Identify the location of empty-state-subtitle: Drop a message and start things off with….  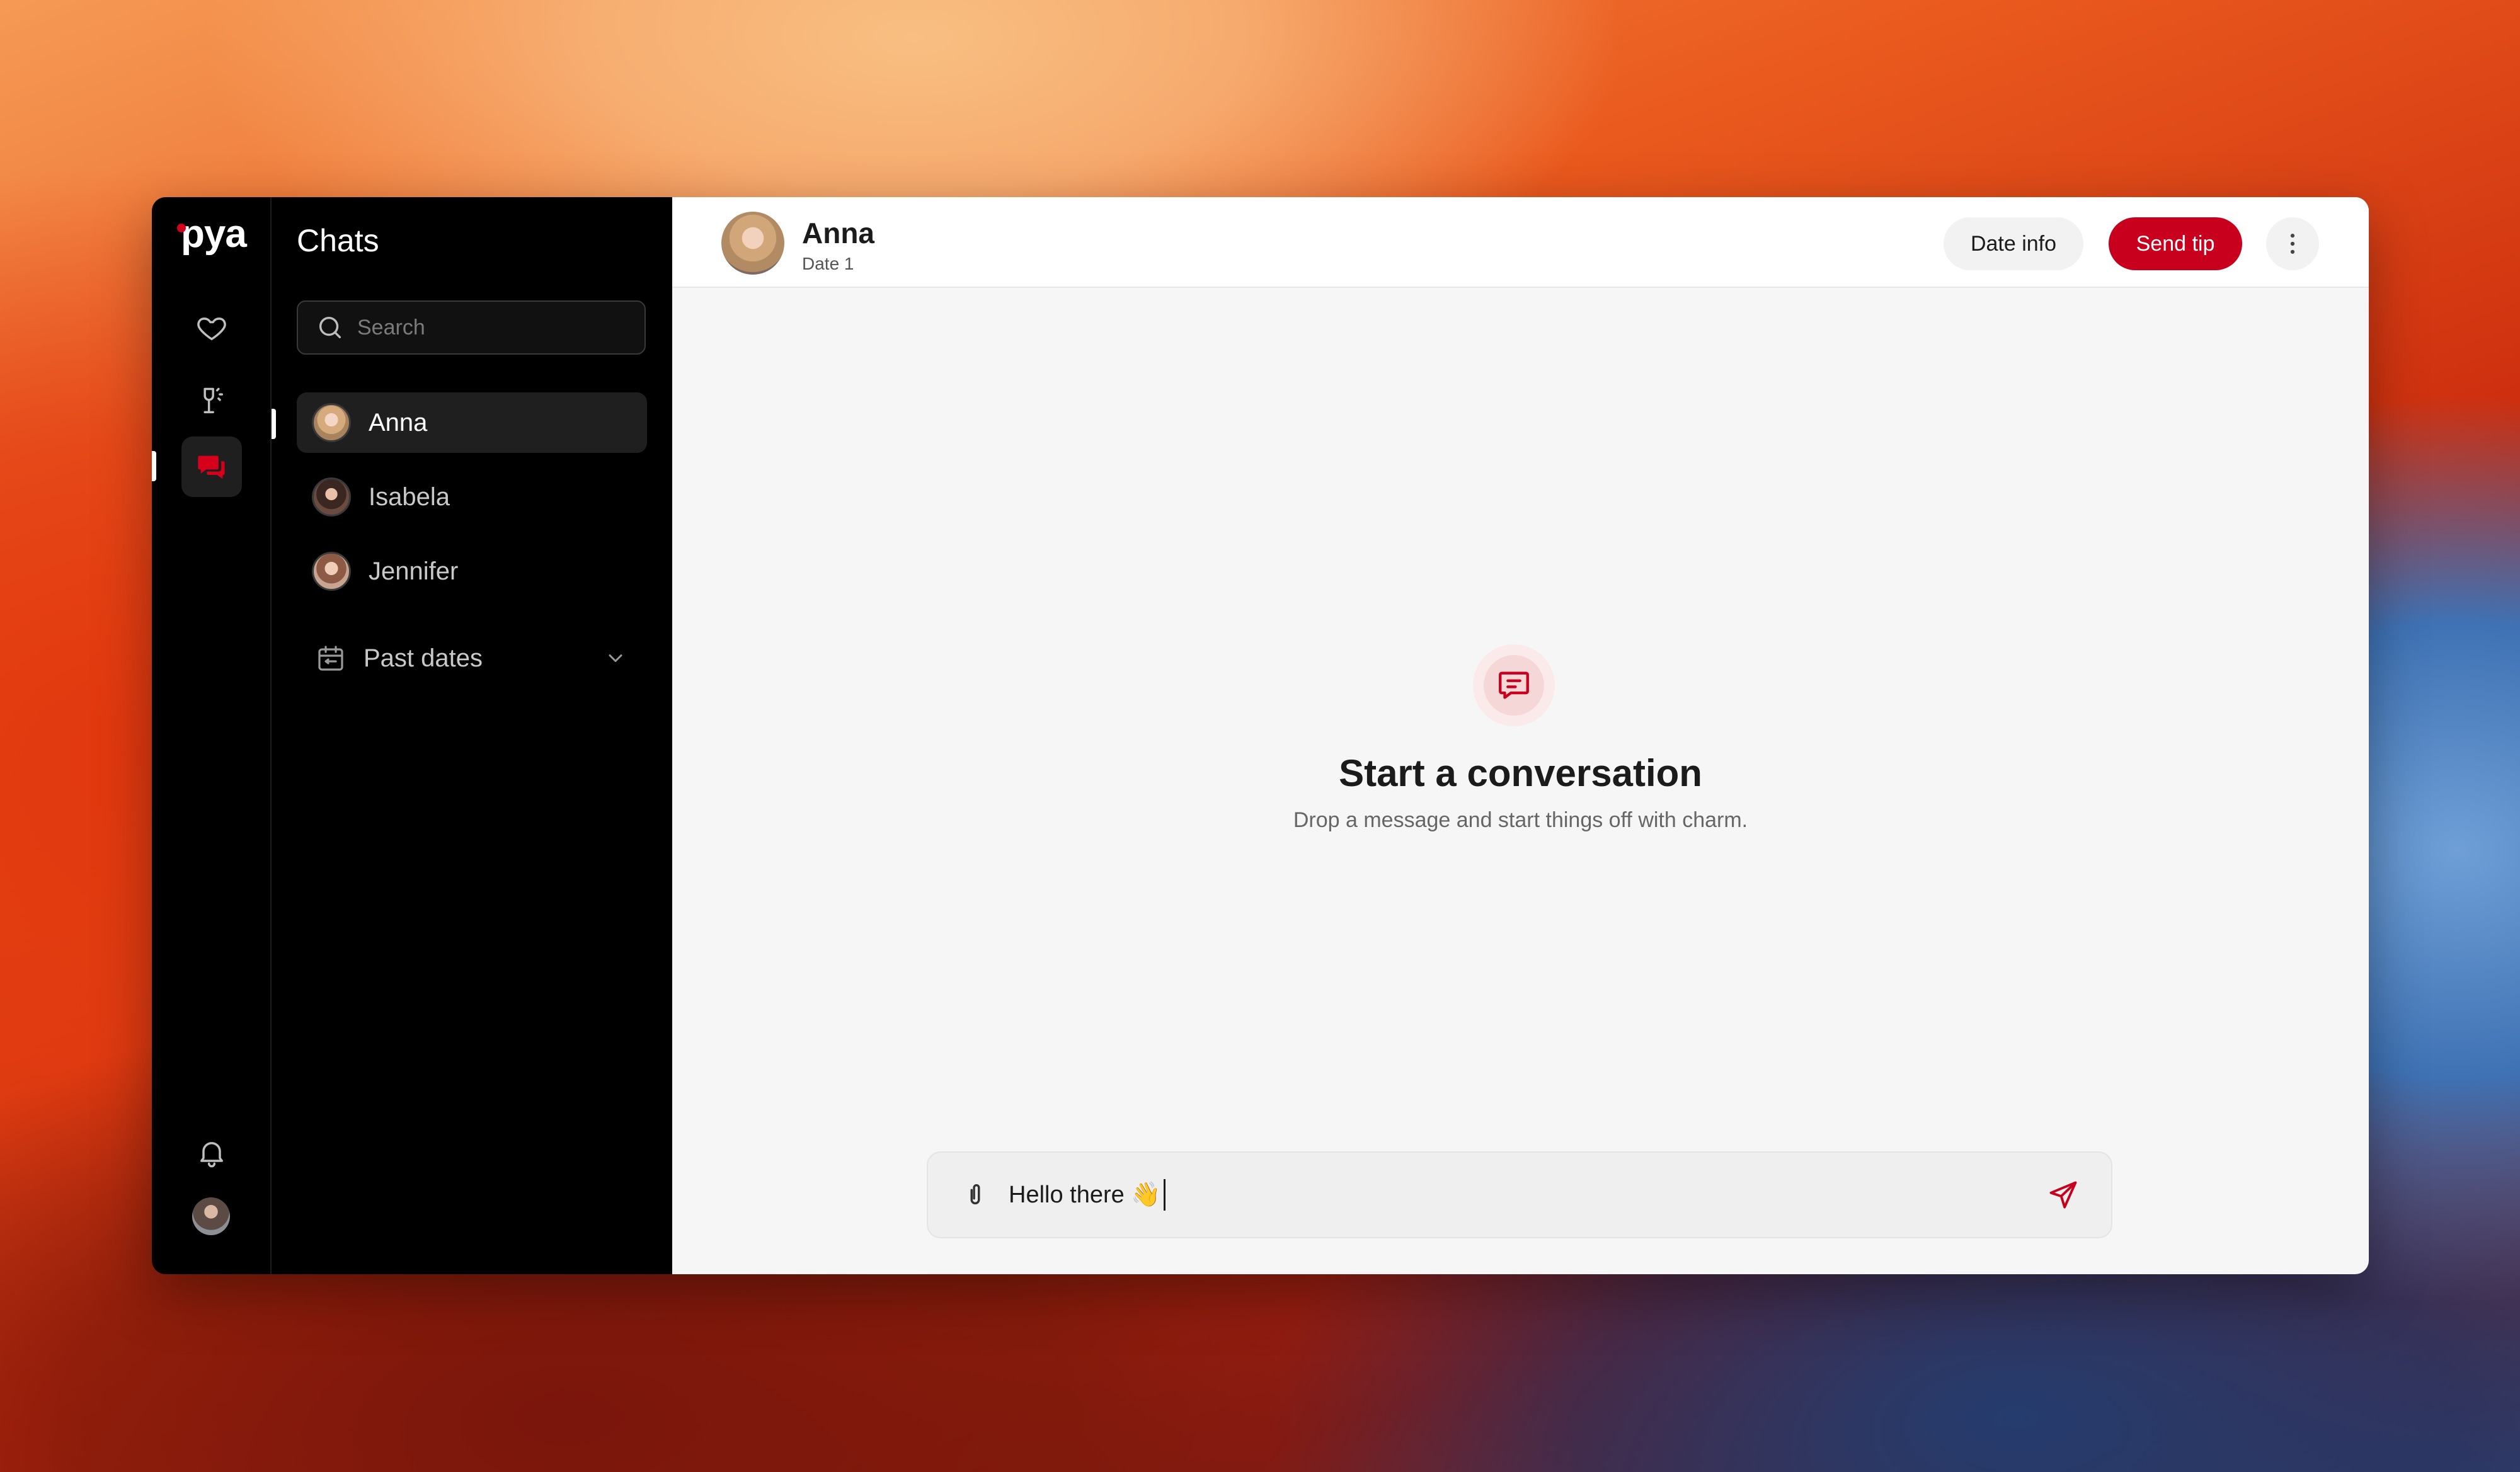
(1520, 820).